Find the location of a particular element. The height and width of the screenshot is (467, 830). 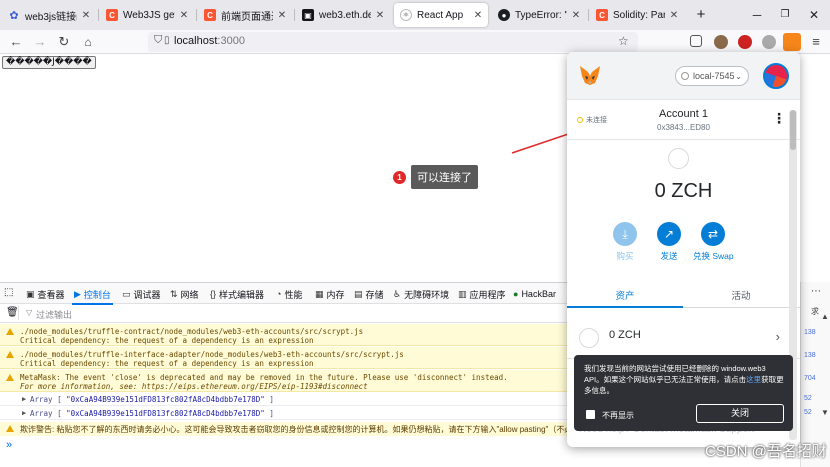

download-icon: ⤓ is located at coordinates (625, 234).